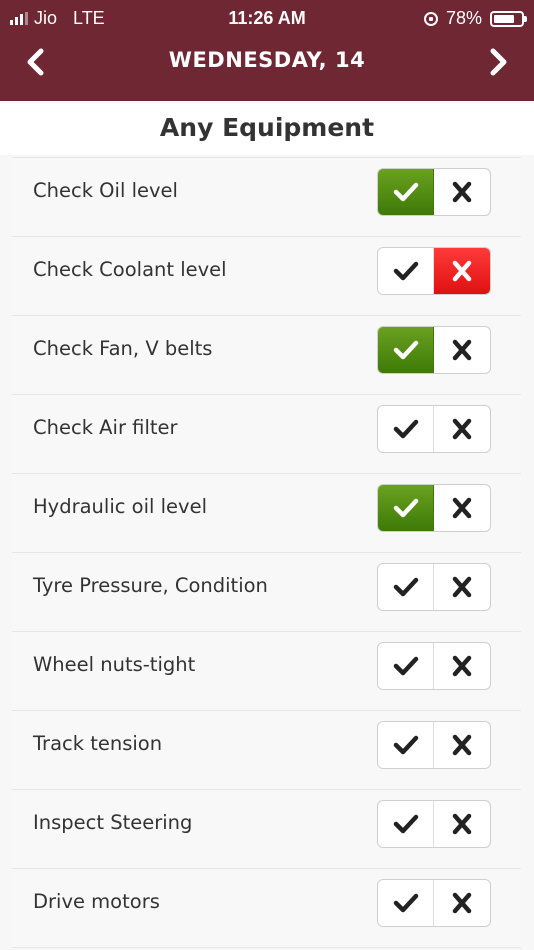 The height and width of the screenshot is (950, 534). I want to click on checklist-item-label: Tyre Pressure, Condition, so click(150, 585).